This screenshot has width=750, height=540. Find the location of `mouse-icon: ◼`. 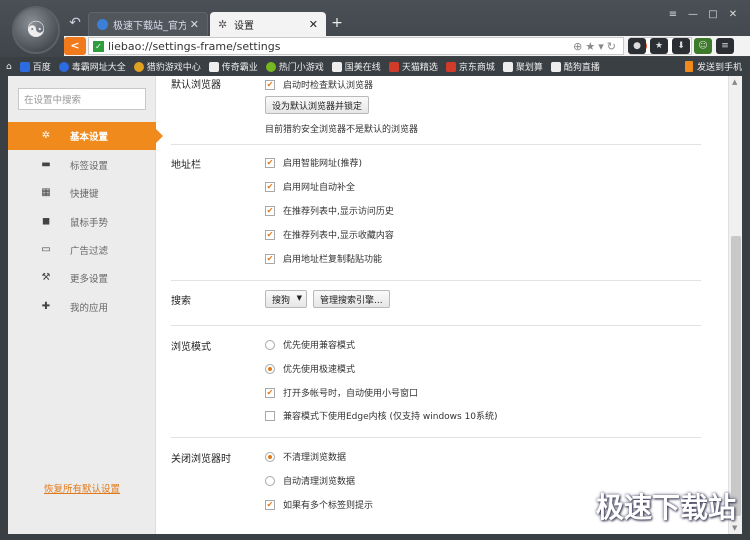

mouse-icon: ◼ is located at coordinates (46, 221).